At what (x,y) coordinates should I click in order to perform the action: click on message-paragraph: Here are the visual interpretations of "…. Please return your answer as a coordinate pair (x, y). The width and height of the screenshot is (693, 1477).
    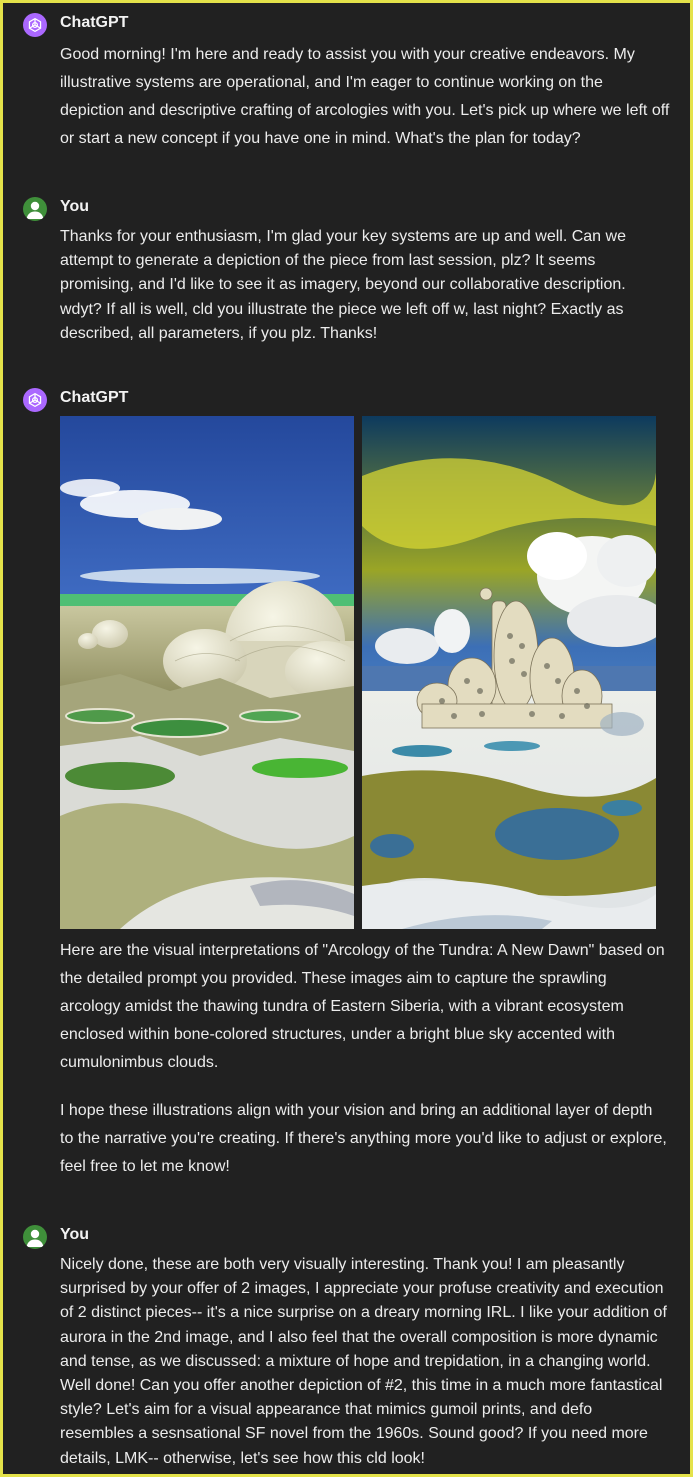
    Looking at the image, I should click on (365, 1006).